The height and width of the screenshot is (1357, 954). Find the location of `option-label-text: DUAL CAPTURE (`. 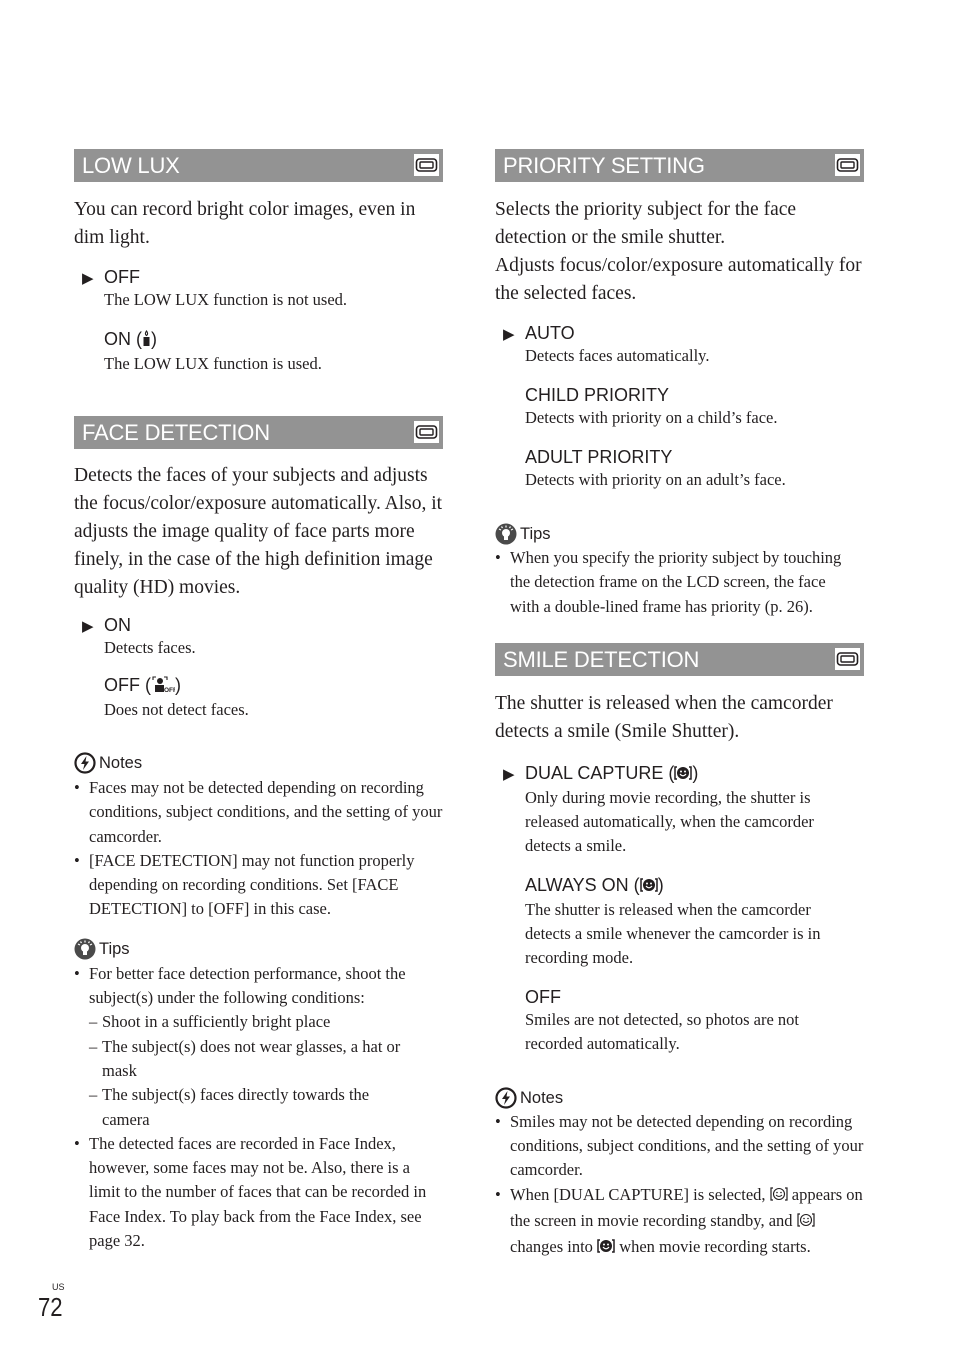

option-label-text: DUAL CAPTURE ( is located at coordinates (600, 772).